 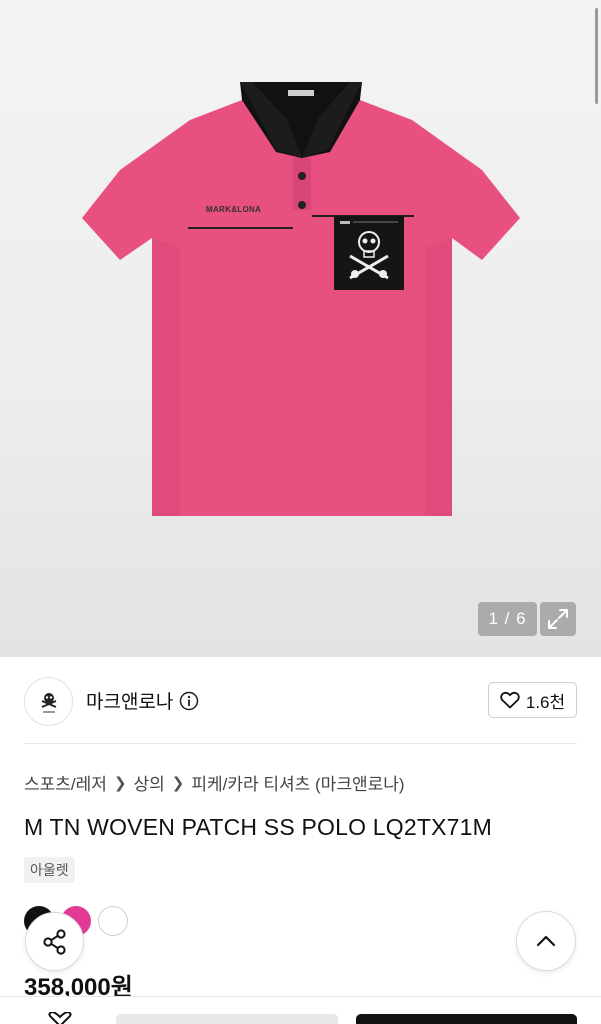 What do you see at coordinates (189, 701) in the screenshot?
I see `info-icon` at bounding box center [189, 701].